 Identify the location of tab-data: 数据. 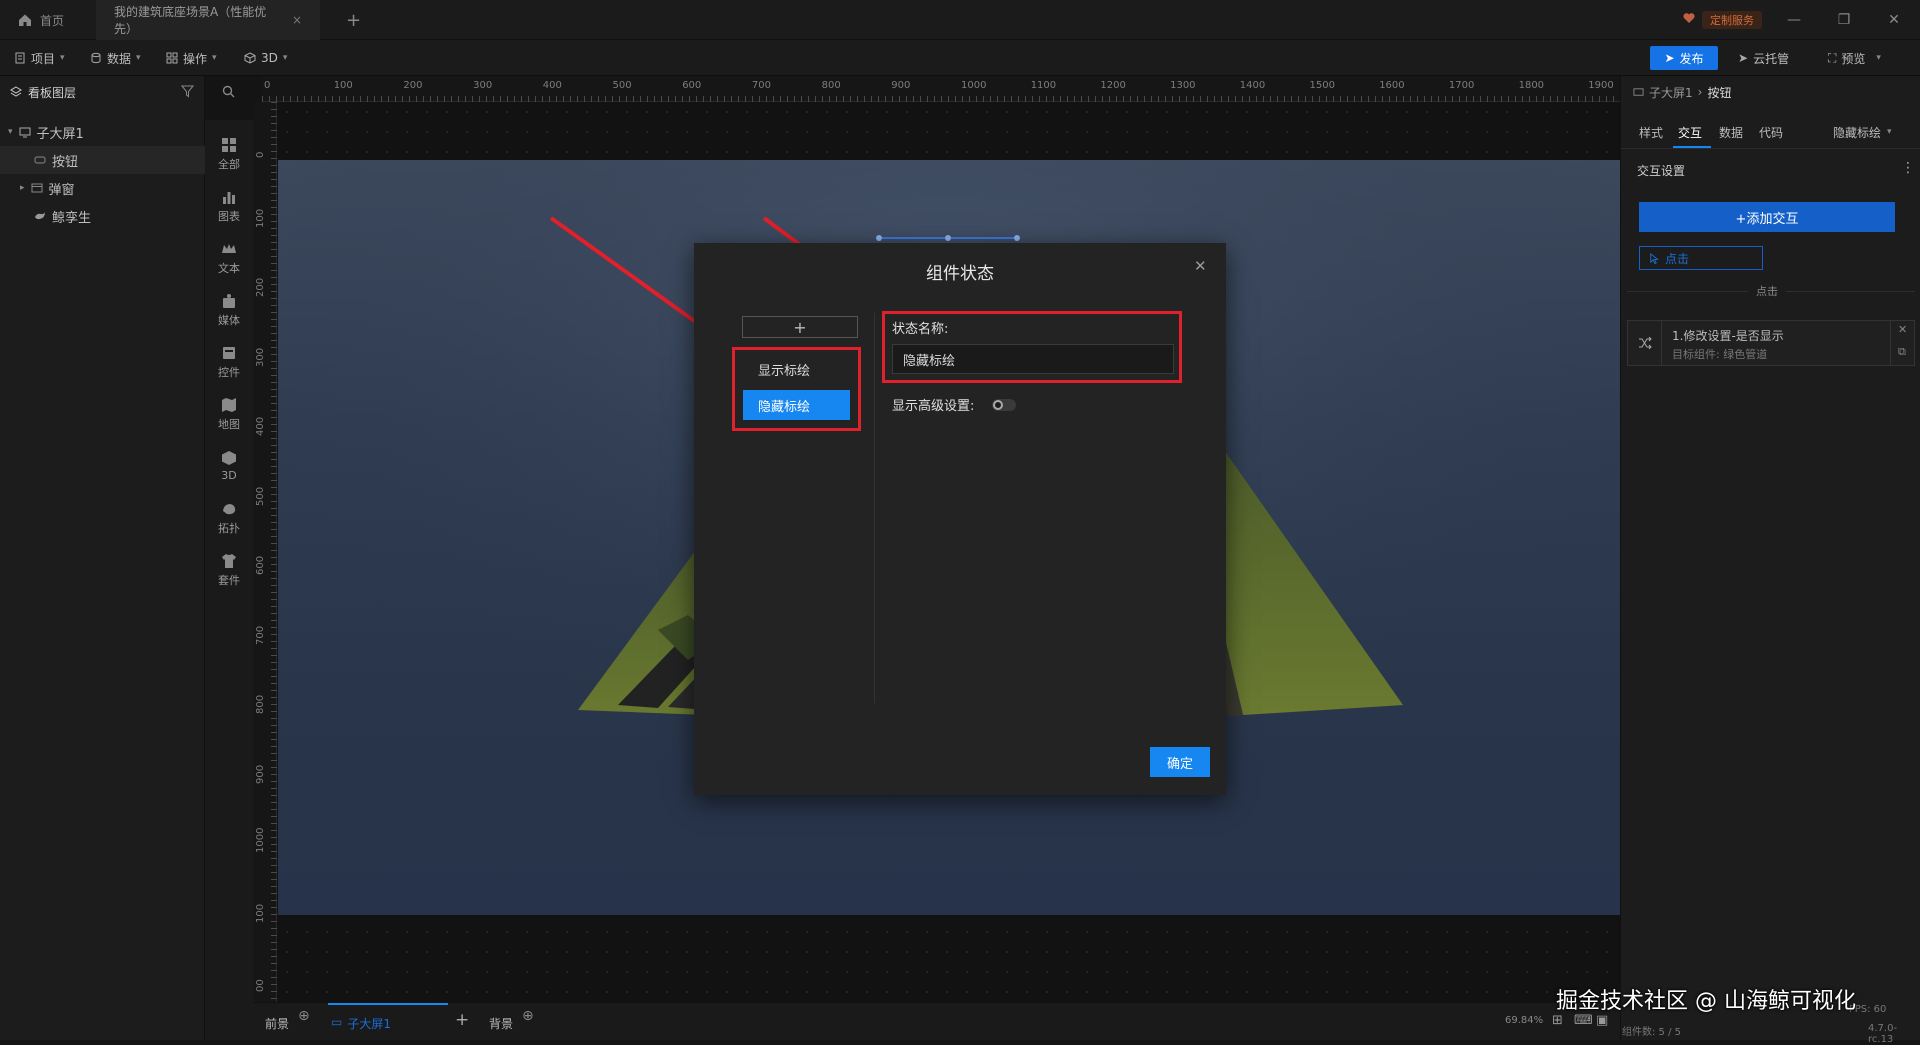
(1731, 132).